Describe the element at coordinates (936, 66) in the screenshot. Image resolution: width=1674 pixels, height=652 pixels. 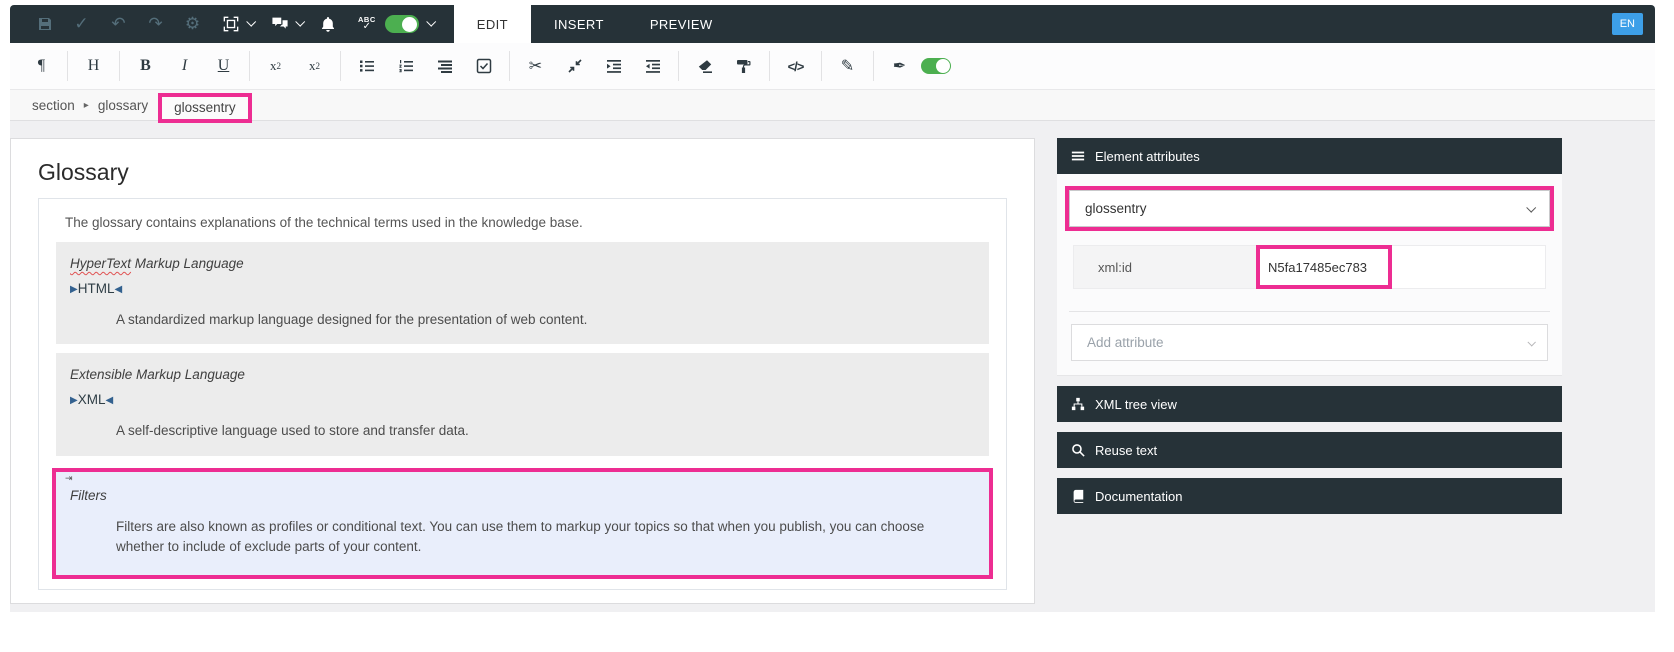
I see `track-changes-toggle` at that location.